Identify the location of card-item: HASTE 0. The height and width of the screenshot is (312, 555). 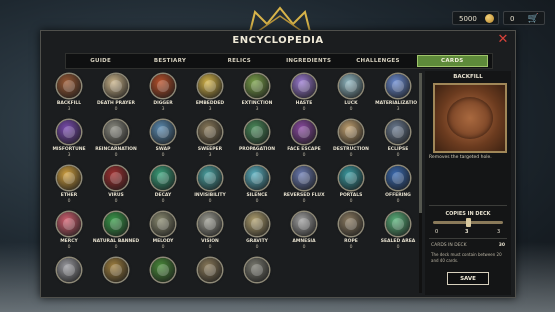
(304, 93).